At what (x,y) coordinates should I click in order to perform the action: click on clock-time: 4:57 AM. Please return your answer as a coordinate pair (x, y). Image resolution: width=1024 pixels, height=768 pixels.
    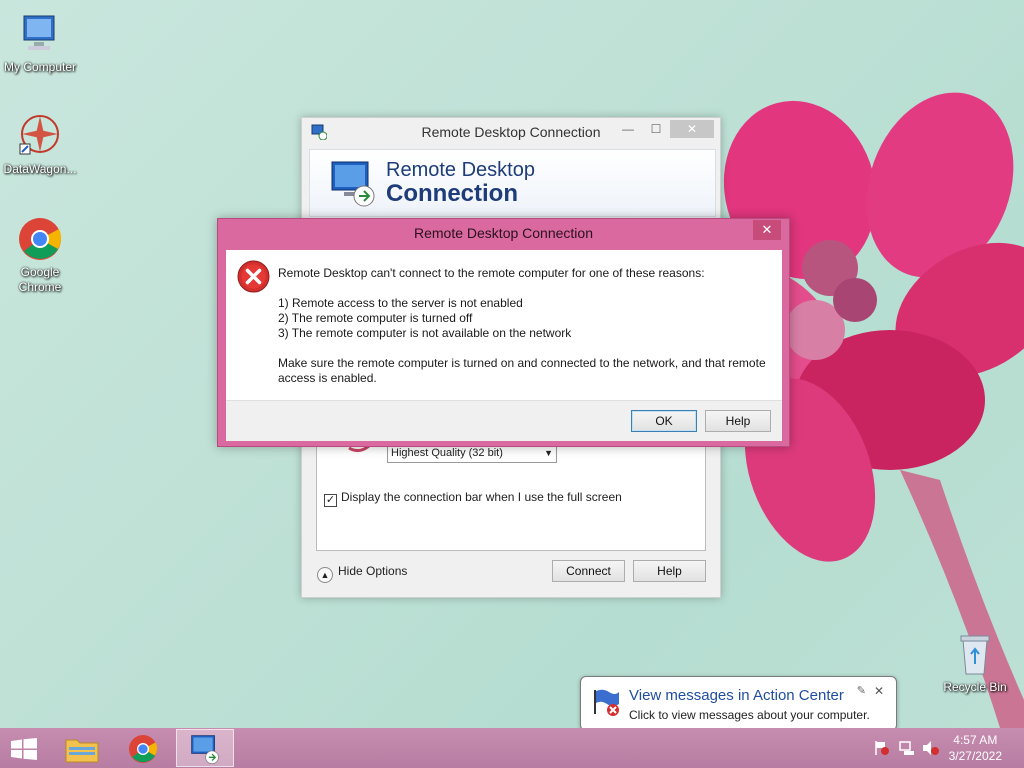
    Looking at the image, I should click on (975, 740).